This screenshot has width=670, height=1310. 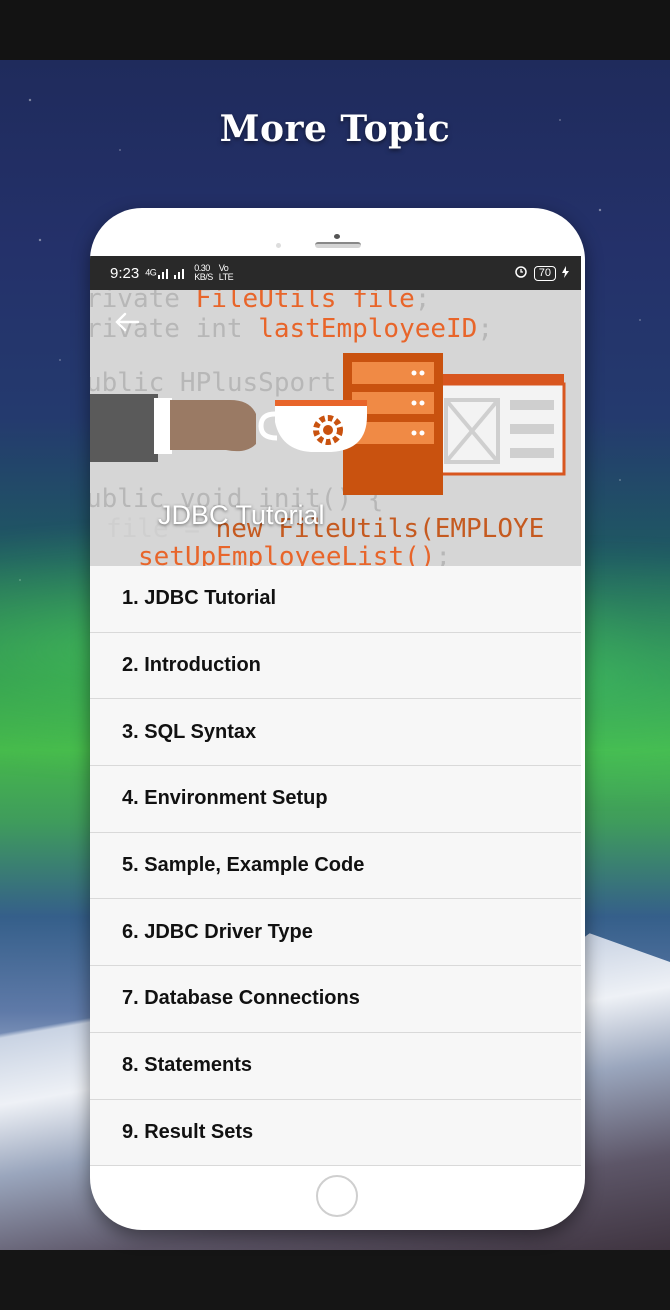 What do you see at coordinates (203, 272) in the screenshot?
I see `network-speed: 0.30 KB/S` at bounding box center [203, 272].